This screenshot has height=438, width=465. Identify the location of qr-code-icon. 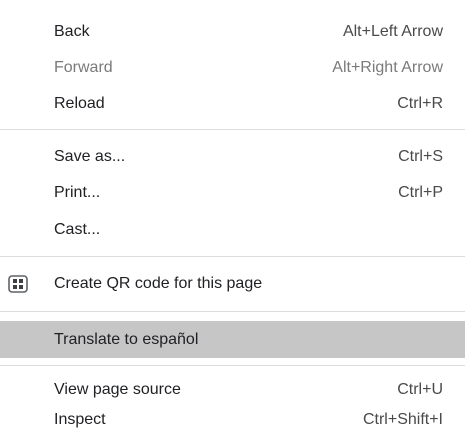
(18, 284).